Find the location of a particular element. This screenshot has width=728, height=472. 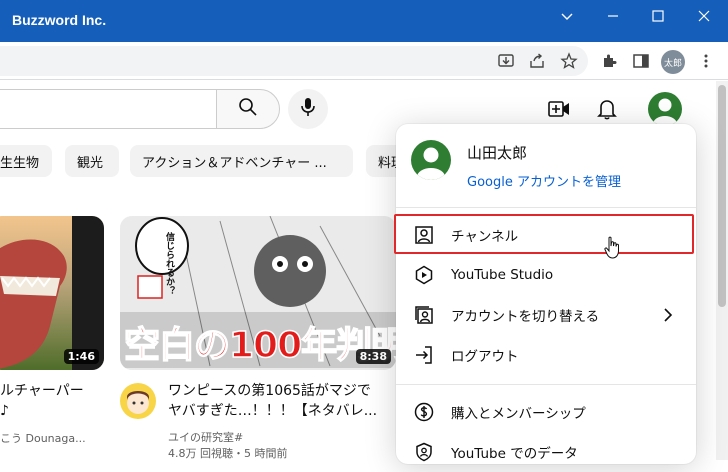

studio-icon is located at coordinates (424, 275).